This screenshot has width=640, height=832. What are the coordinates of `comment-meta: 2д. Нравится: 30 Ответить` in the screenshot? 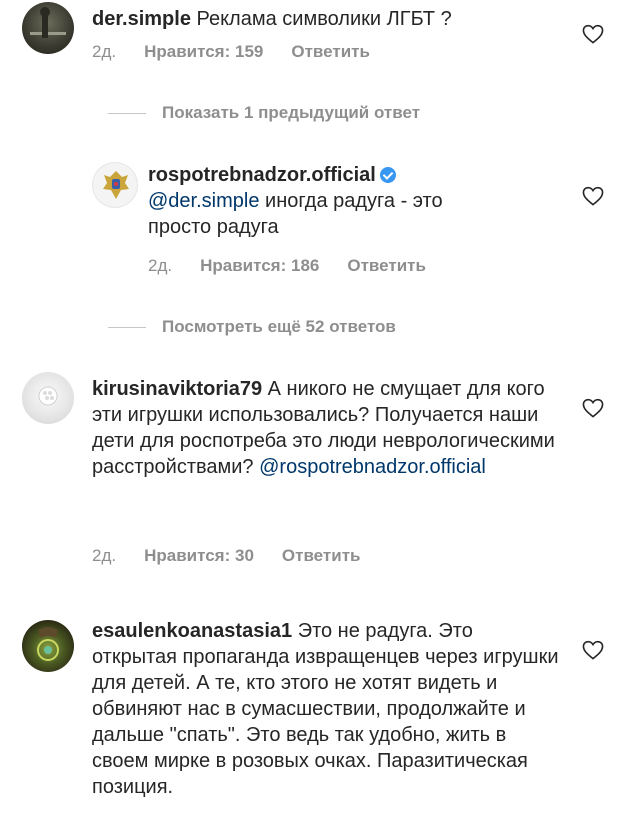 It's located at (240, 556).